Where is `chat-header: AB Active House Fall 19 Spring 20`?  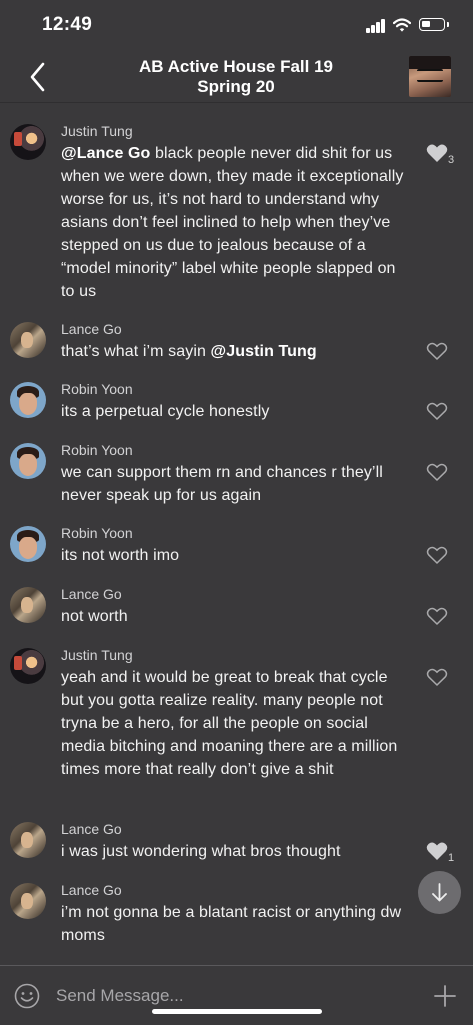
chat-header: AB Active House Fall 19 Spring 20 is located at coordinates (236, 76).